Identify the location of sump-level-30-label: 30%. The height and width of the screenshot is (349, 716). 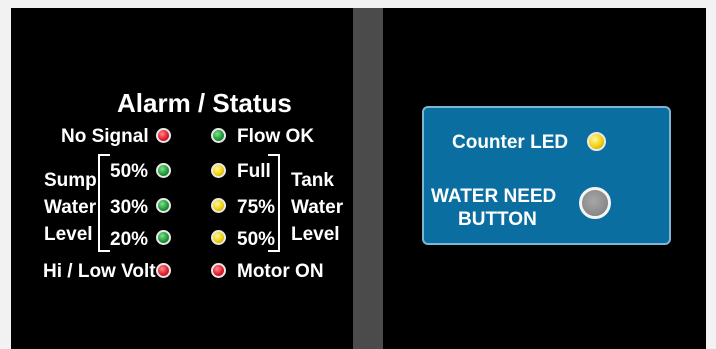
(129, 207).